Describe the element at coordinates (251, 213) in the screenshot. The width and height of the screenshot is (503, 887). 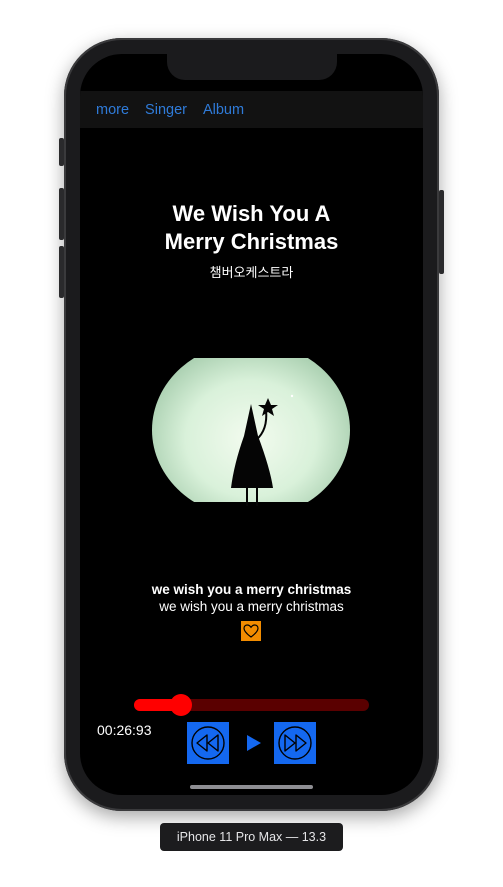
I see `song-title-line-1: We Wish You A` at that location.